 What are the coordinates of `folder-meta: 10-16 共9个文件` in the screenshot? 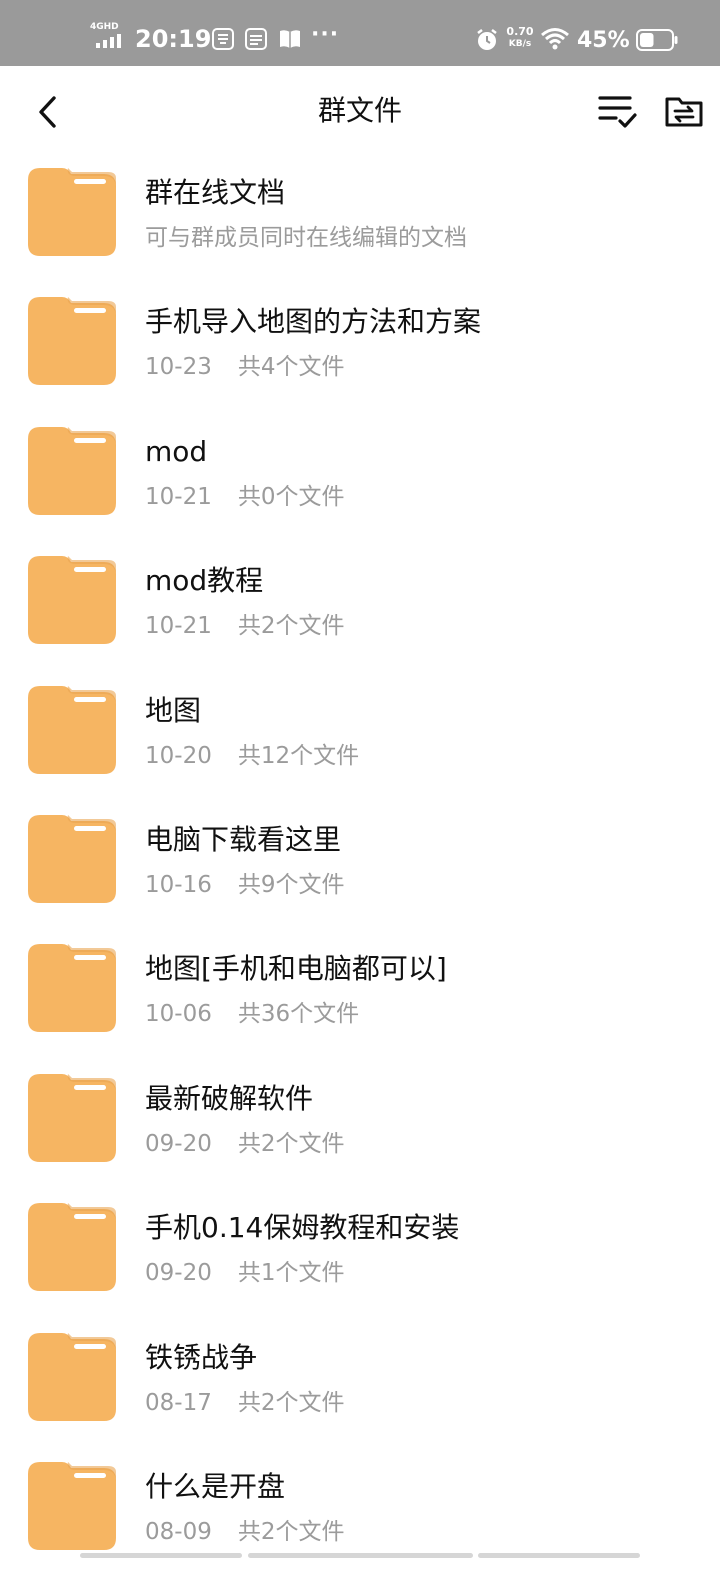 It's located at (244, 885).